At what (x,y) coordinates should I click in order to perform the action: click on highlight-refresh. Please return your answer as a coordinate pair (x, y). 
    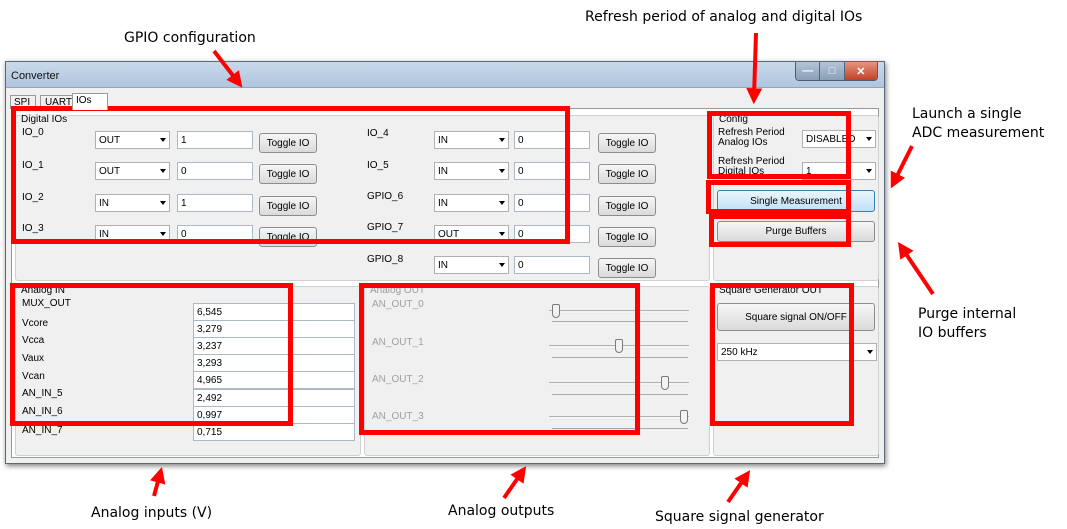
    Looking at the image, I should click on (779, 145).